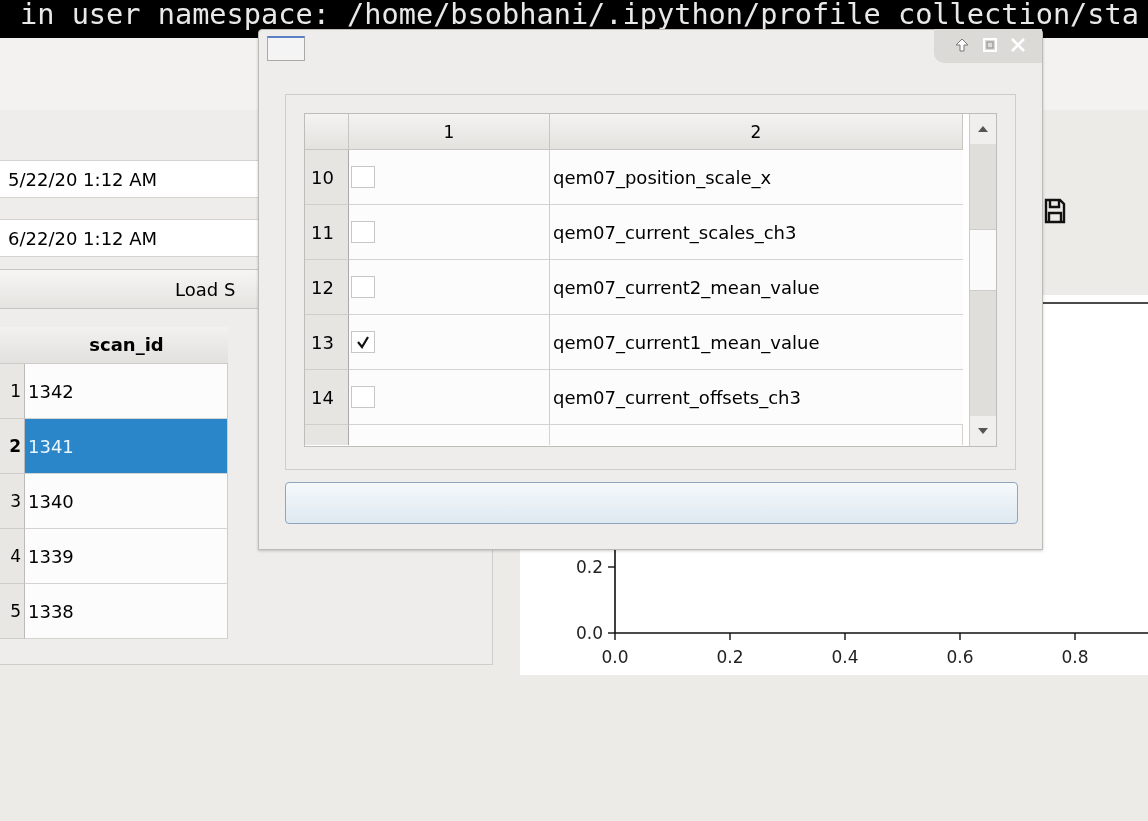  Describe the element at coordinates (651, 503) in the screenshot. I see `dialog-button` at that location.